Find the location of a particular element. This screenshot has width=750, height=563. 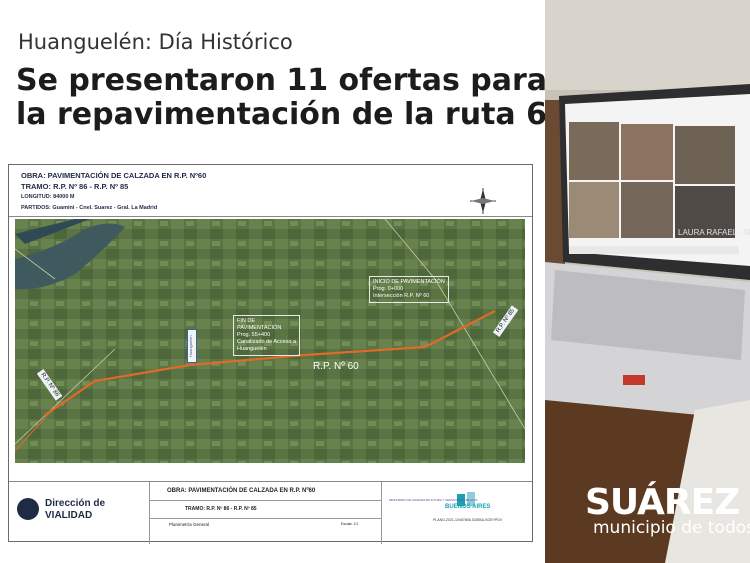

plano-number: PLANO-2021-10467806-GDEBA-SGEYPDV is located at coordinates (468, 520).